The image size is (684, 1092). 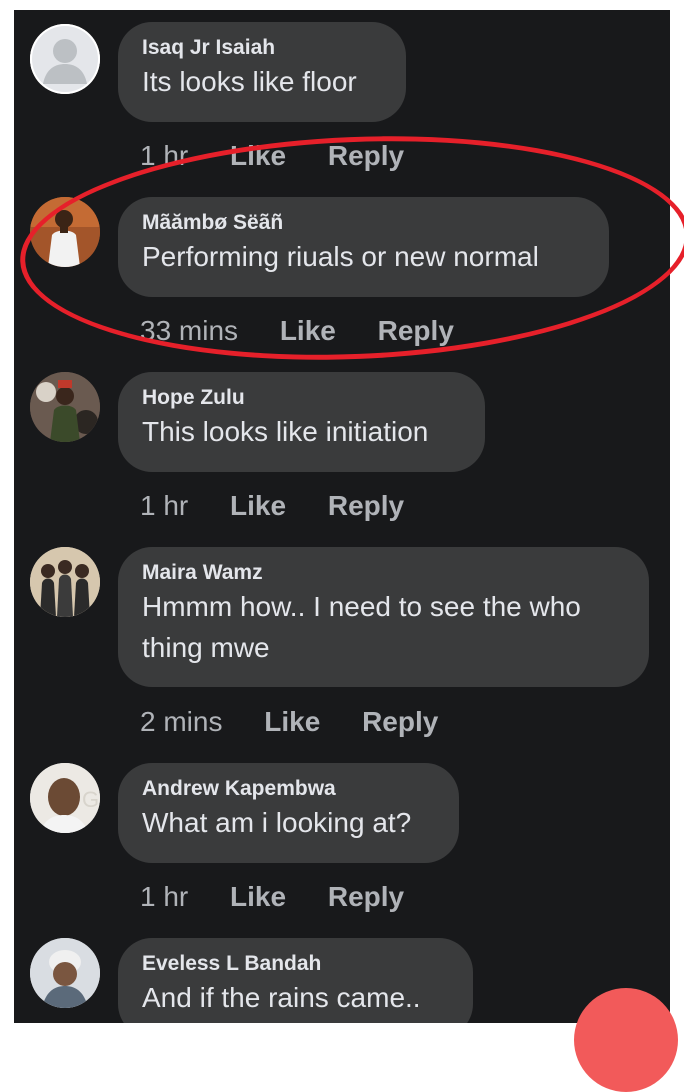 What do you see at coordinates (285, 431) in the screenshot?
I see `comment-text: This looks like initiation` at bounding box center [285, 431].